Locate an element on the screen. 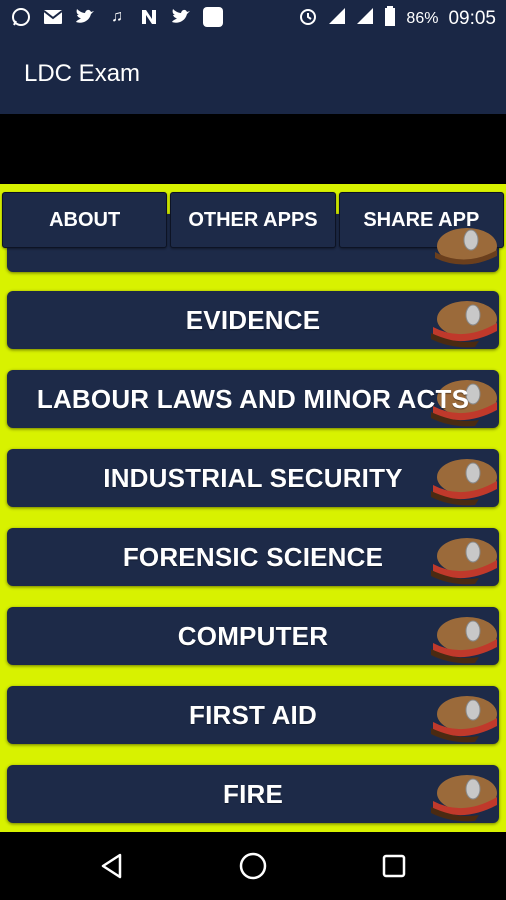 The image size is (506, 900). mail-icon is located at coordinates (53, 17).